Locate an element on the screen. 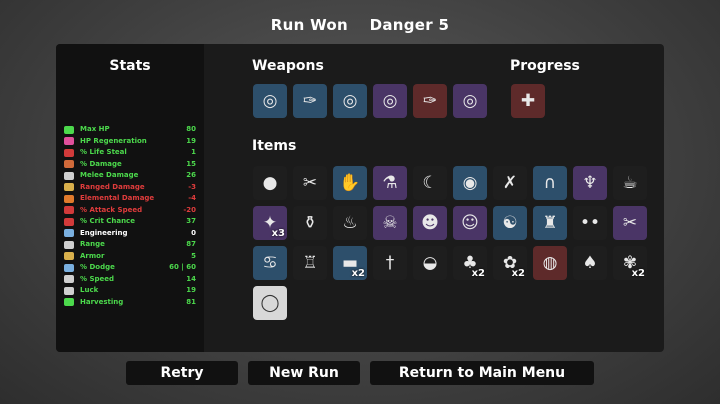  pumpkin-icon: ◍ is located at coordinates (550, 262).